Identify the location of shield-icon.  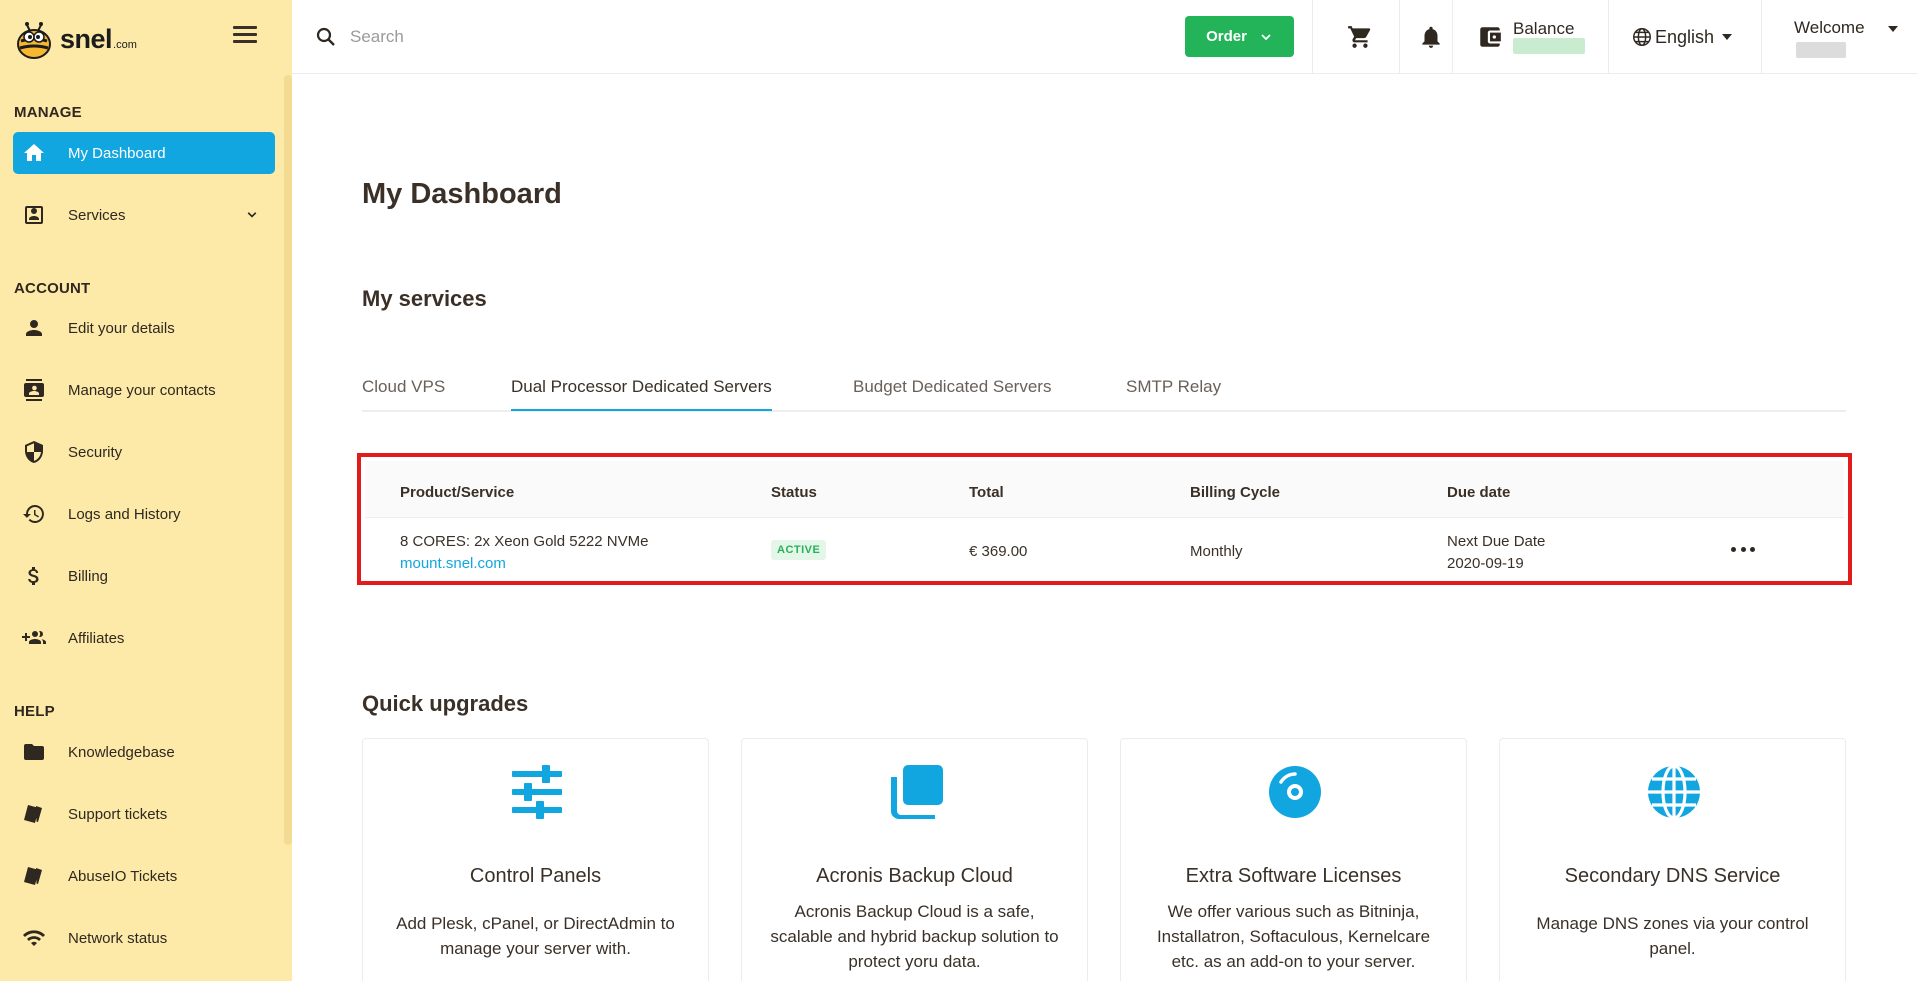
(34, 452).